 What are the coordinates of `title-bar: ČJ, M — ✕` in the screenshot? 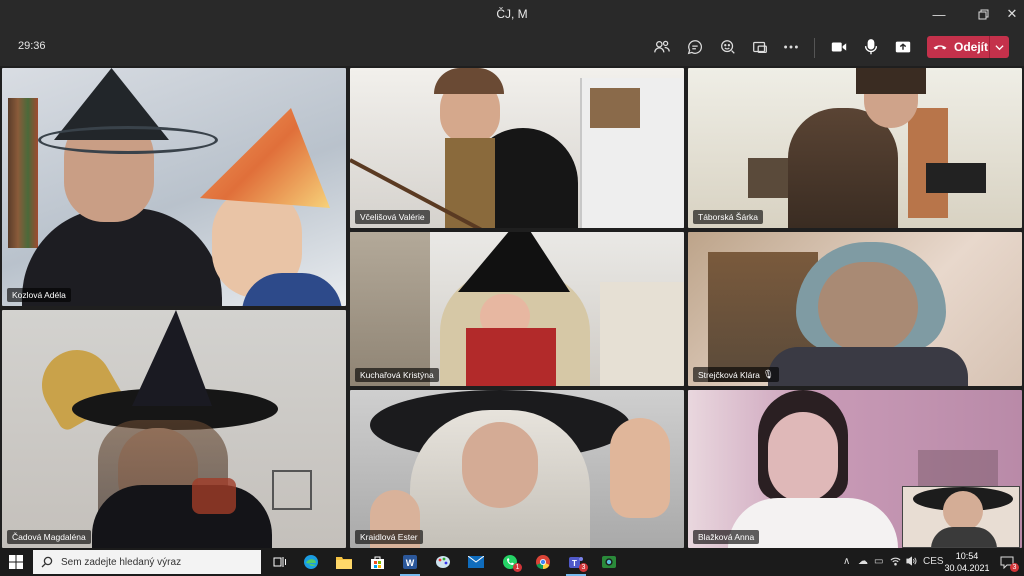 It's located at (512, 14).